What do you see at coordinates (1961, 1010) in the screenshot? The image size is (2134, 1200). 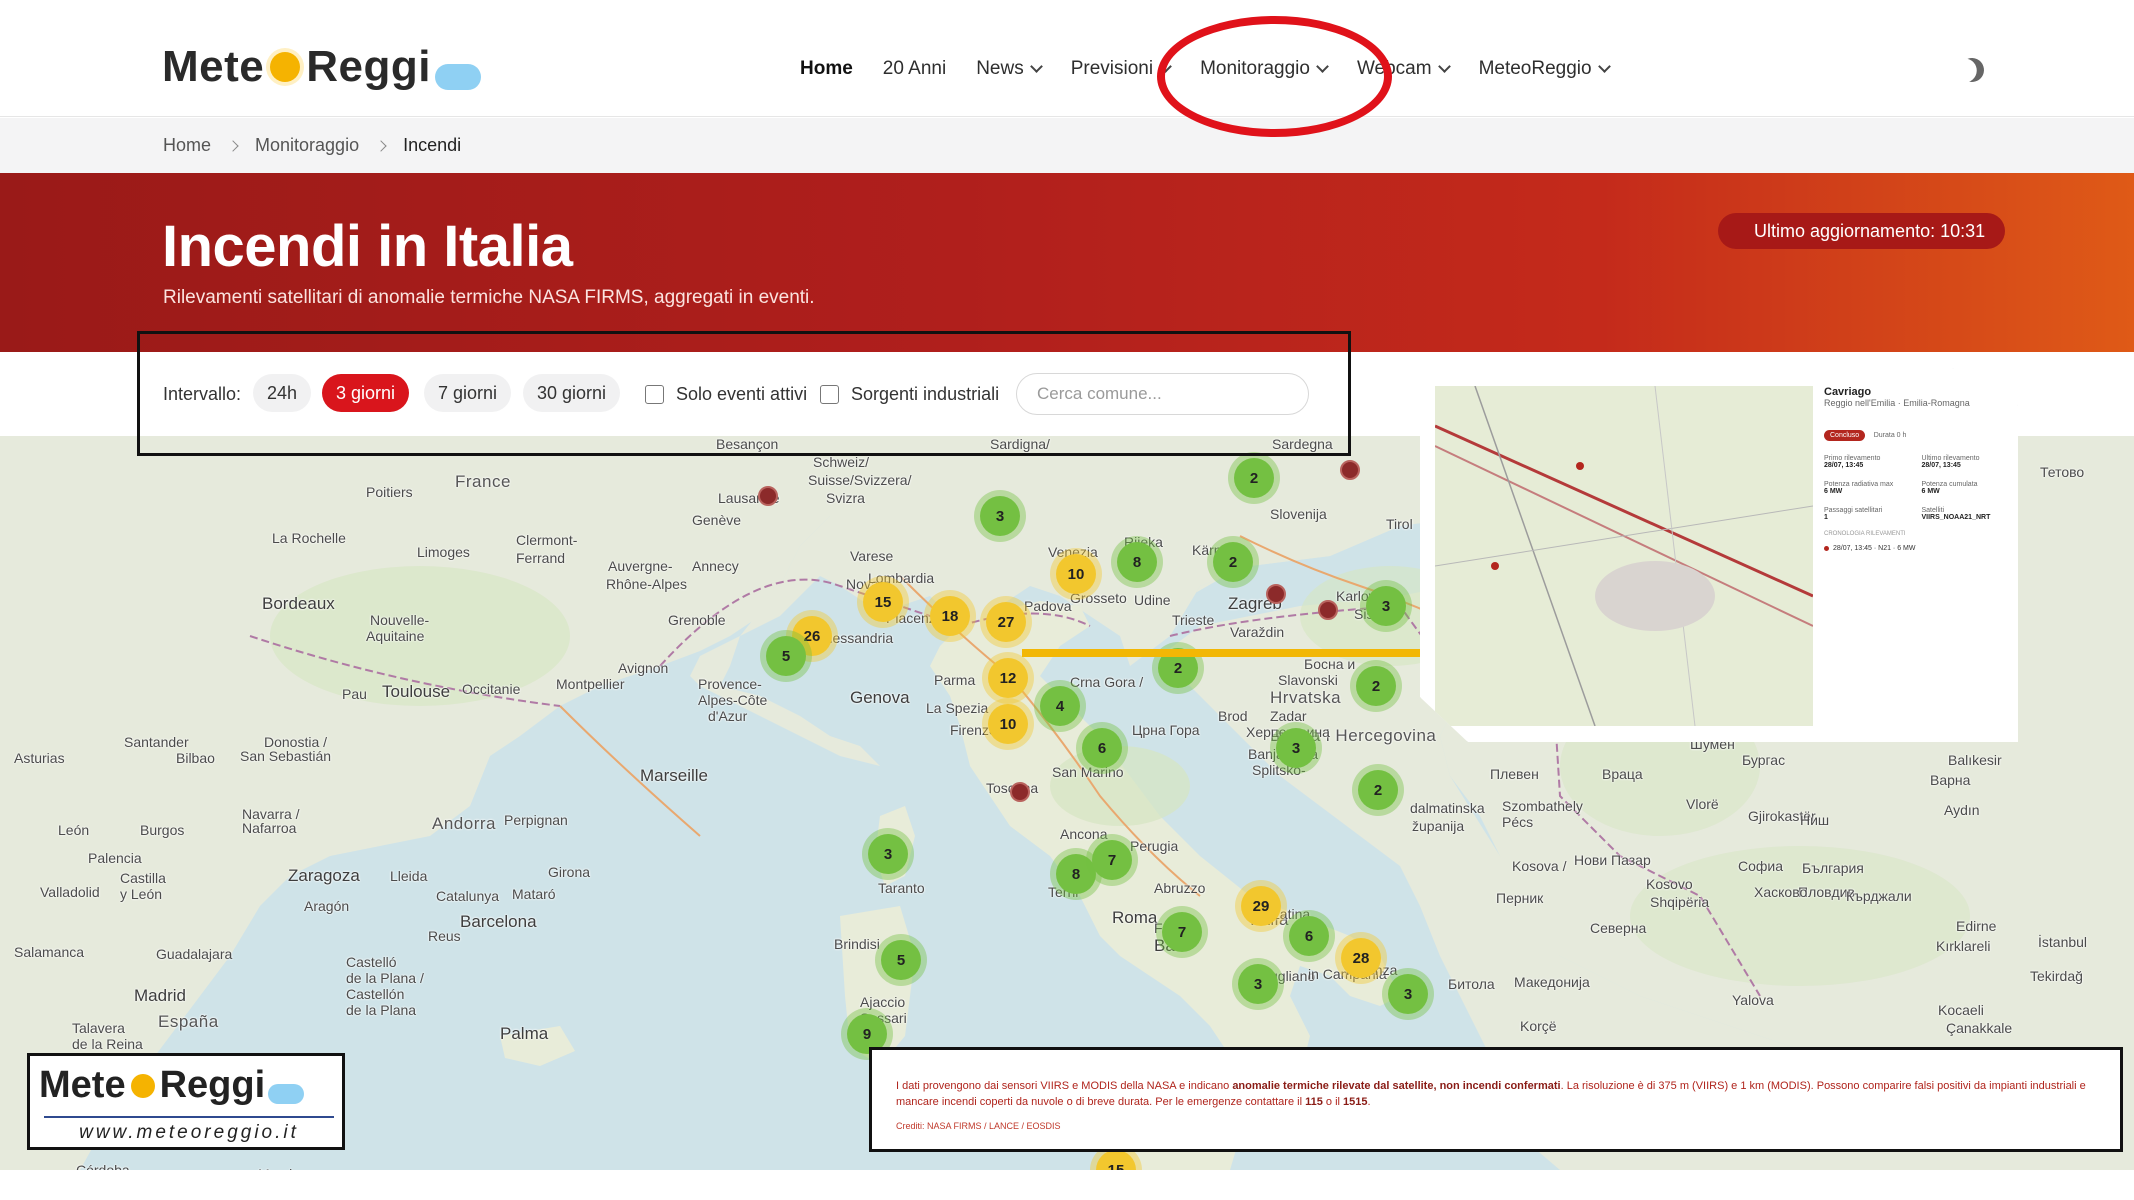 I see `map-place-label: Kocaeli` at bounding box center [1961, 1010].